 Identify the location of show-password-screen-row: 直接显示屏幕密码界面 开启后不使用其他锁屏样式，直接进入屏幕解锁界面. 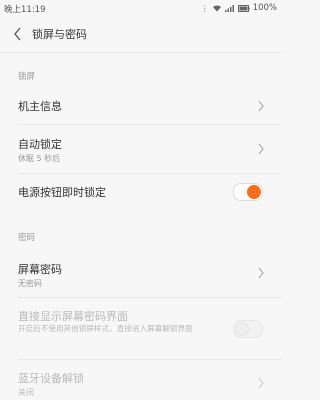
(140, 328).